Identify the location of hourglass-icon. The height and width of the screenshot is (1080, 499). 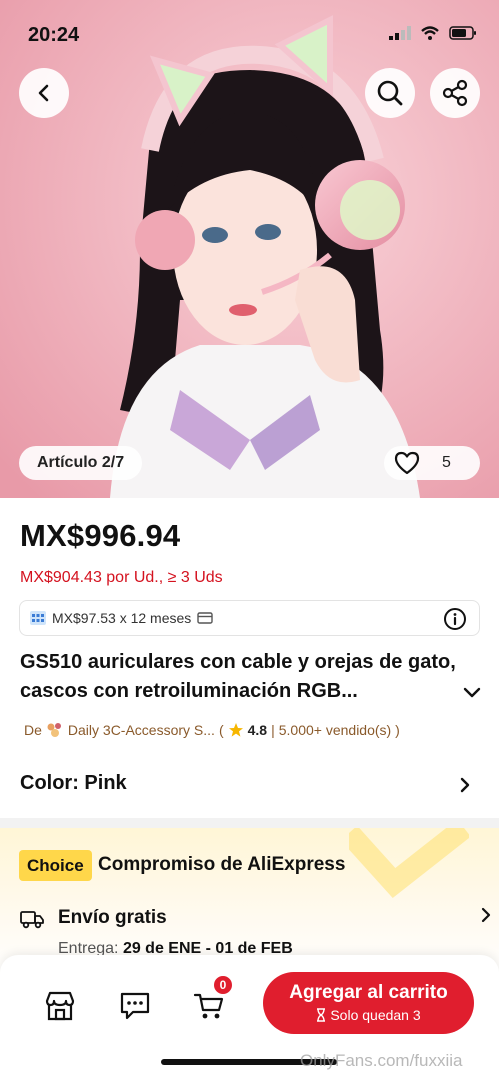
(321, 1015).